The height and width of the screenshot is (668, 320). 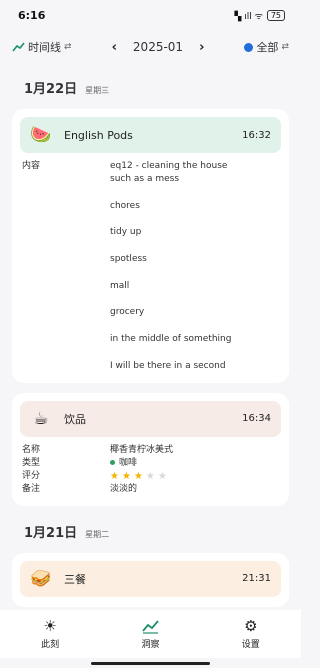 I want to click on field-label: 类型, so click(x=31, y=462).